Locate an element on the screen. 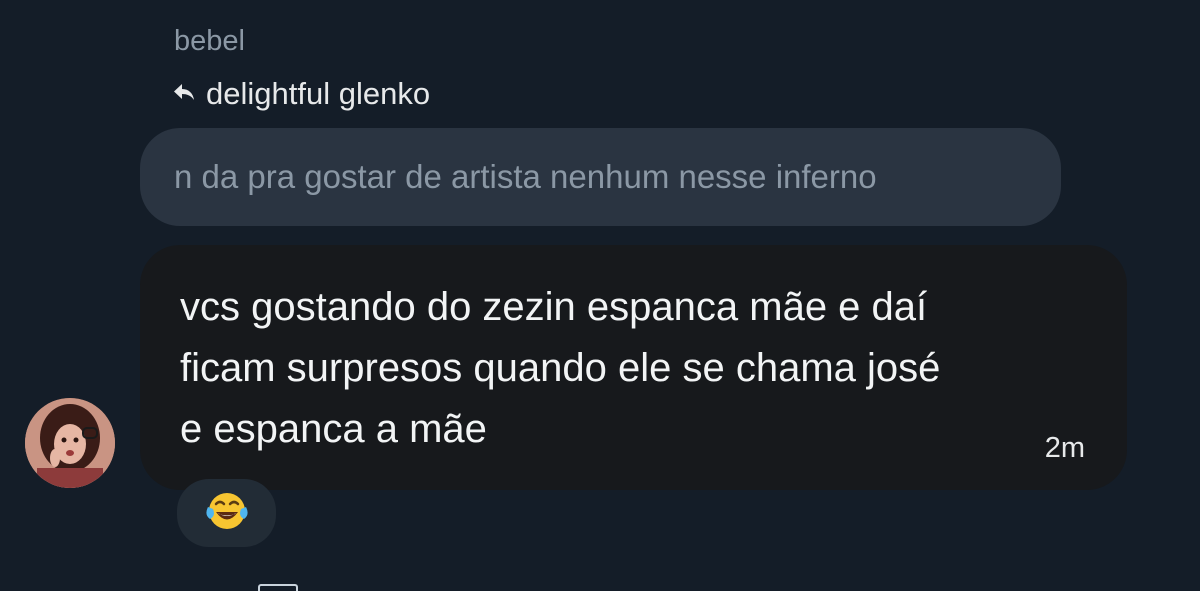 The width and height of the screenshot is (1200, 591). reply-target-name: delightful glenko is located at coordinates (318, 93).